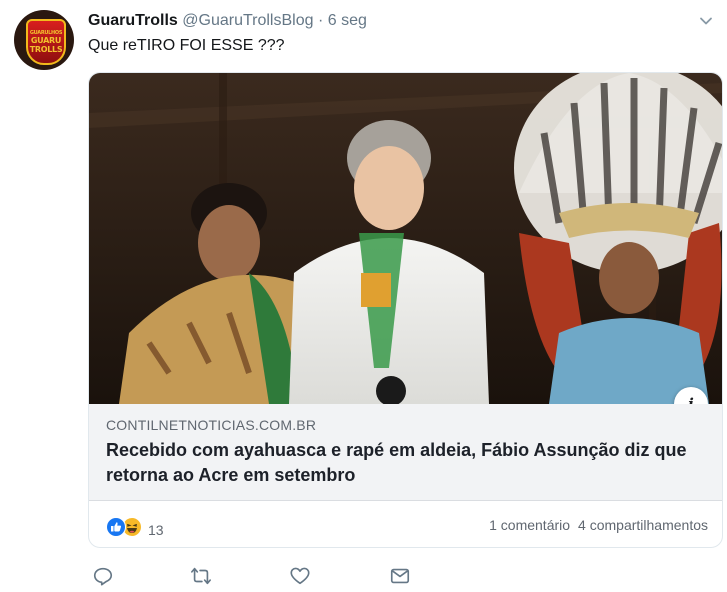  I want to click on mail-icon, so click(401, 577).